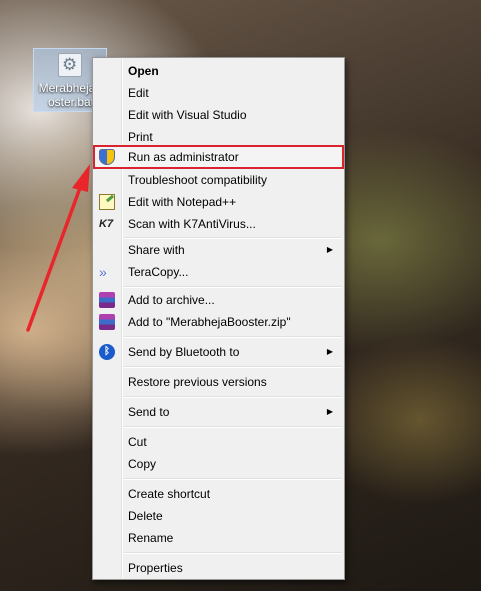  What do you see at coordinates (187, 115) in the screenshot?
I see `menu-item-label: Edit with Visual Studio` at bounding box center [187, 115].